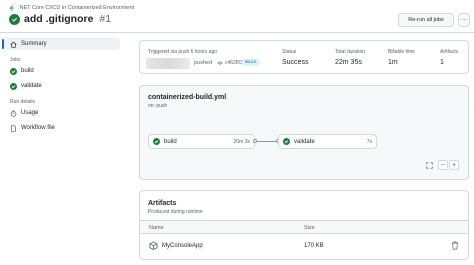 Image resolution: width=474 pixels, height=265 pixels. Describe the element at coordinates (309, 228) in the screenshot. I see `column-header-size: Size` at that location.